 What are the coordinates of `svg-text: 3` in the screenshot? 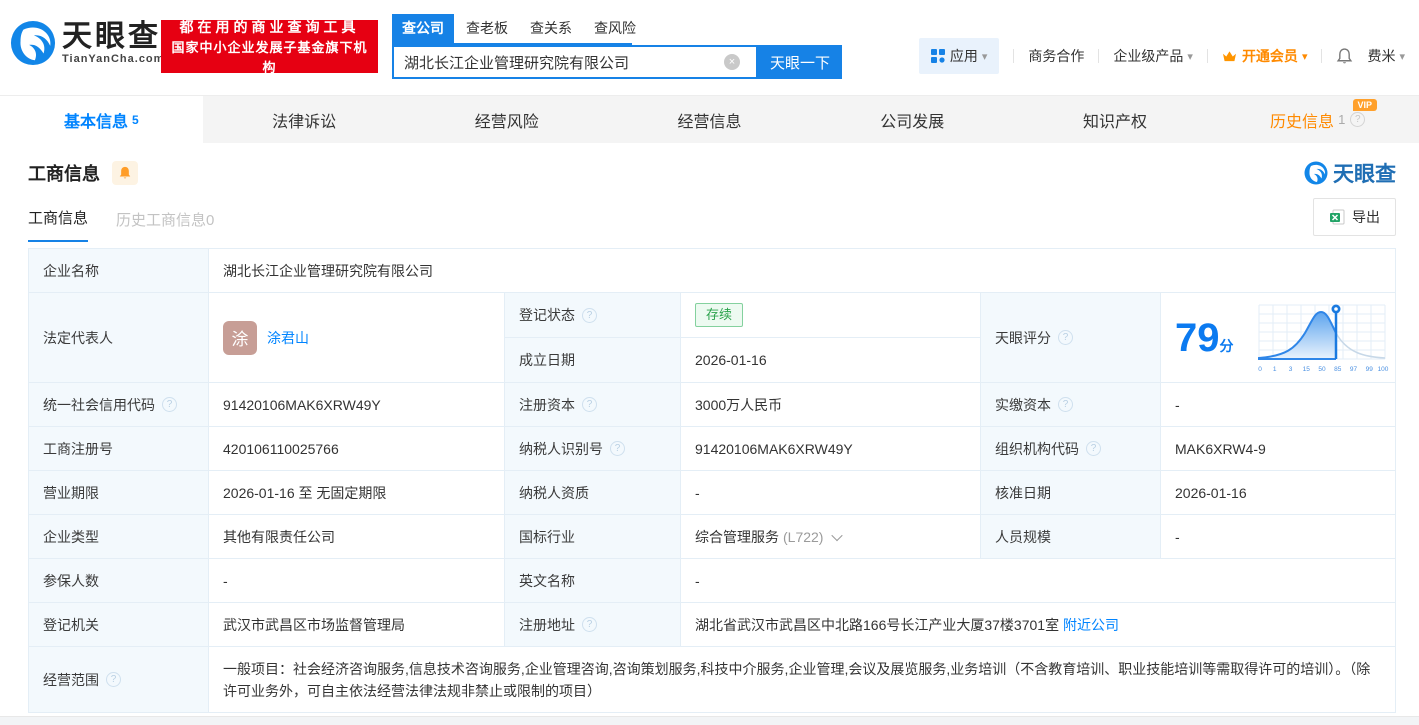 It's located at (1291, 369).